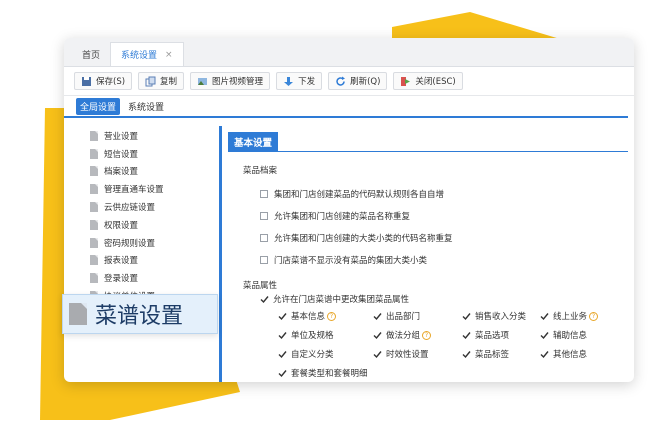  I want to click on refresh-button: 刷新(Q), so click(358, 81).